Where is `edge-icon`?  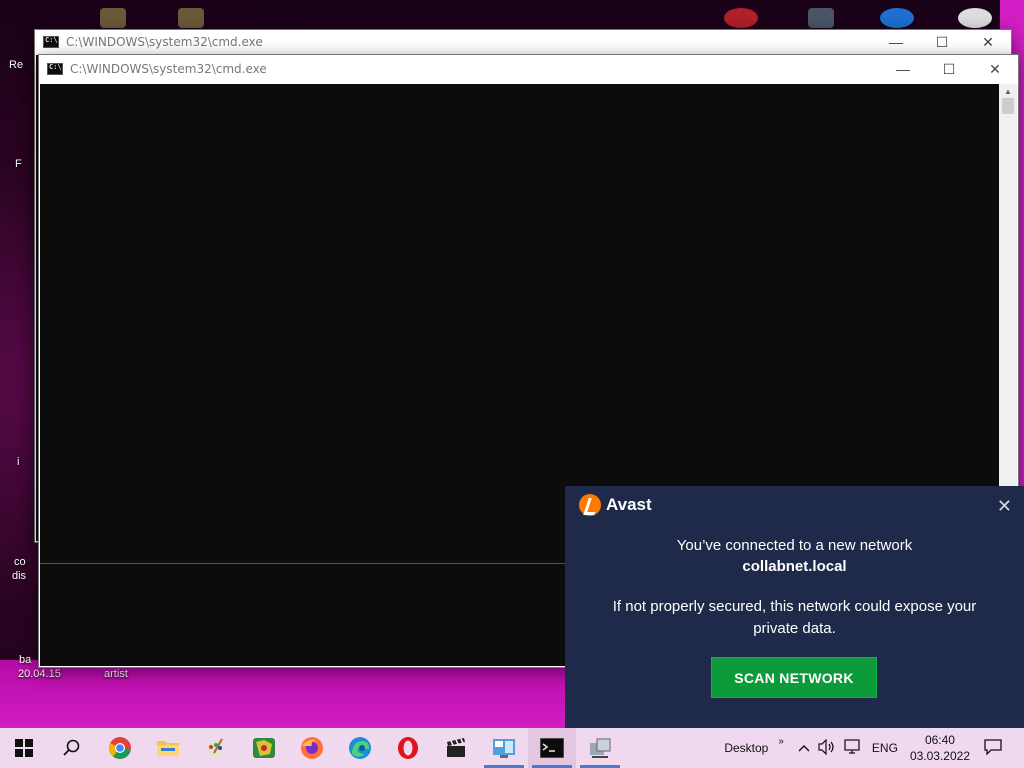
edge-icon is located at coordinates (360, 748).